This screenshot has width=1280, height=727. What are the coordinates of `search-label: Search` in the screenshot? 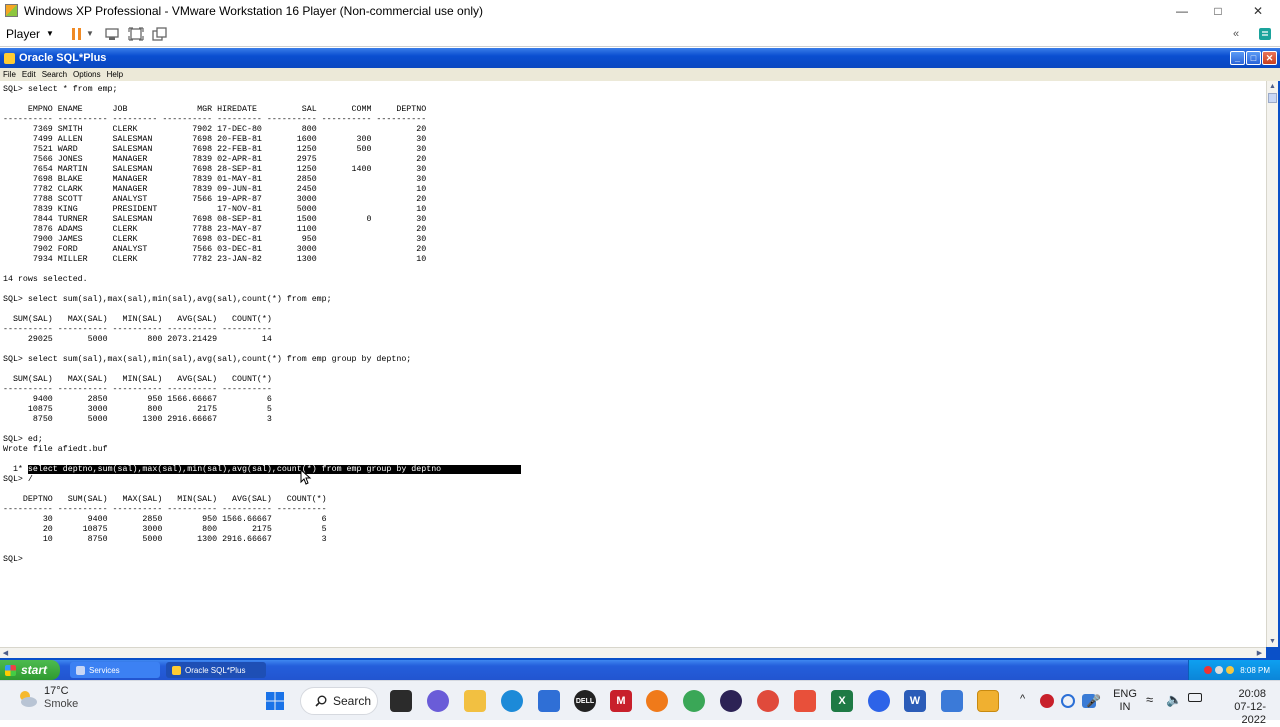 It's located at (352, 701).